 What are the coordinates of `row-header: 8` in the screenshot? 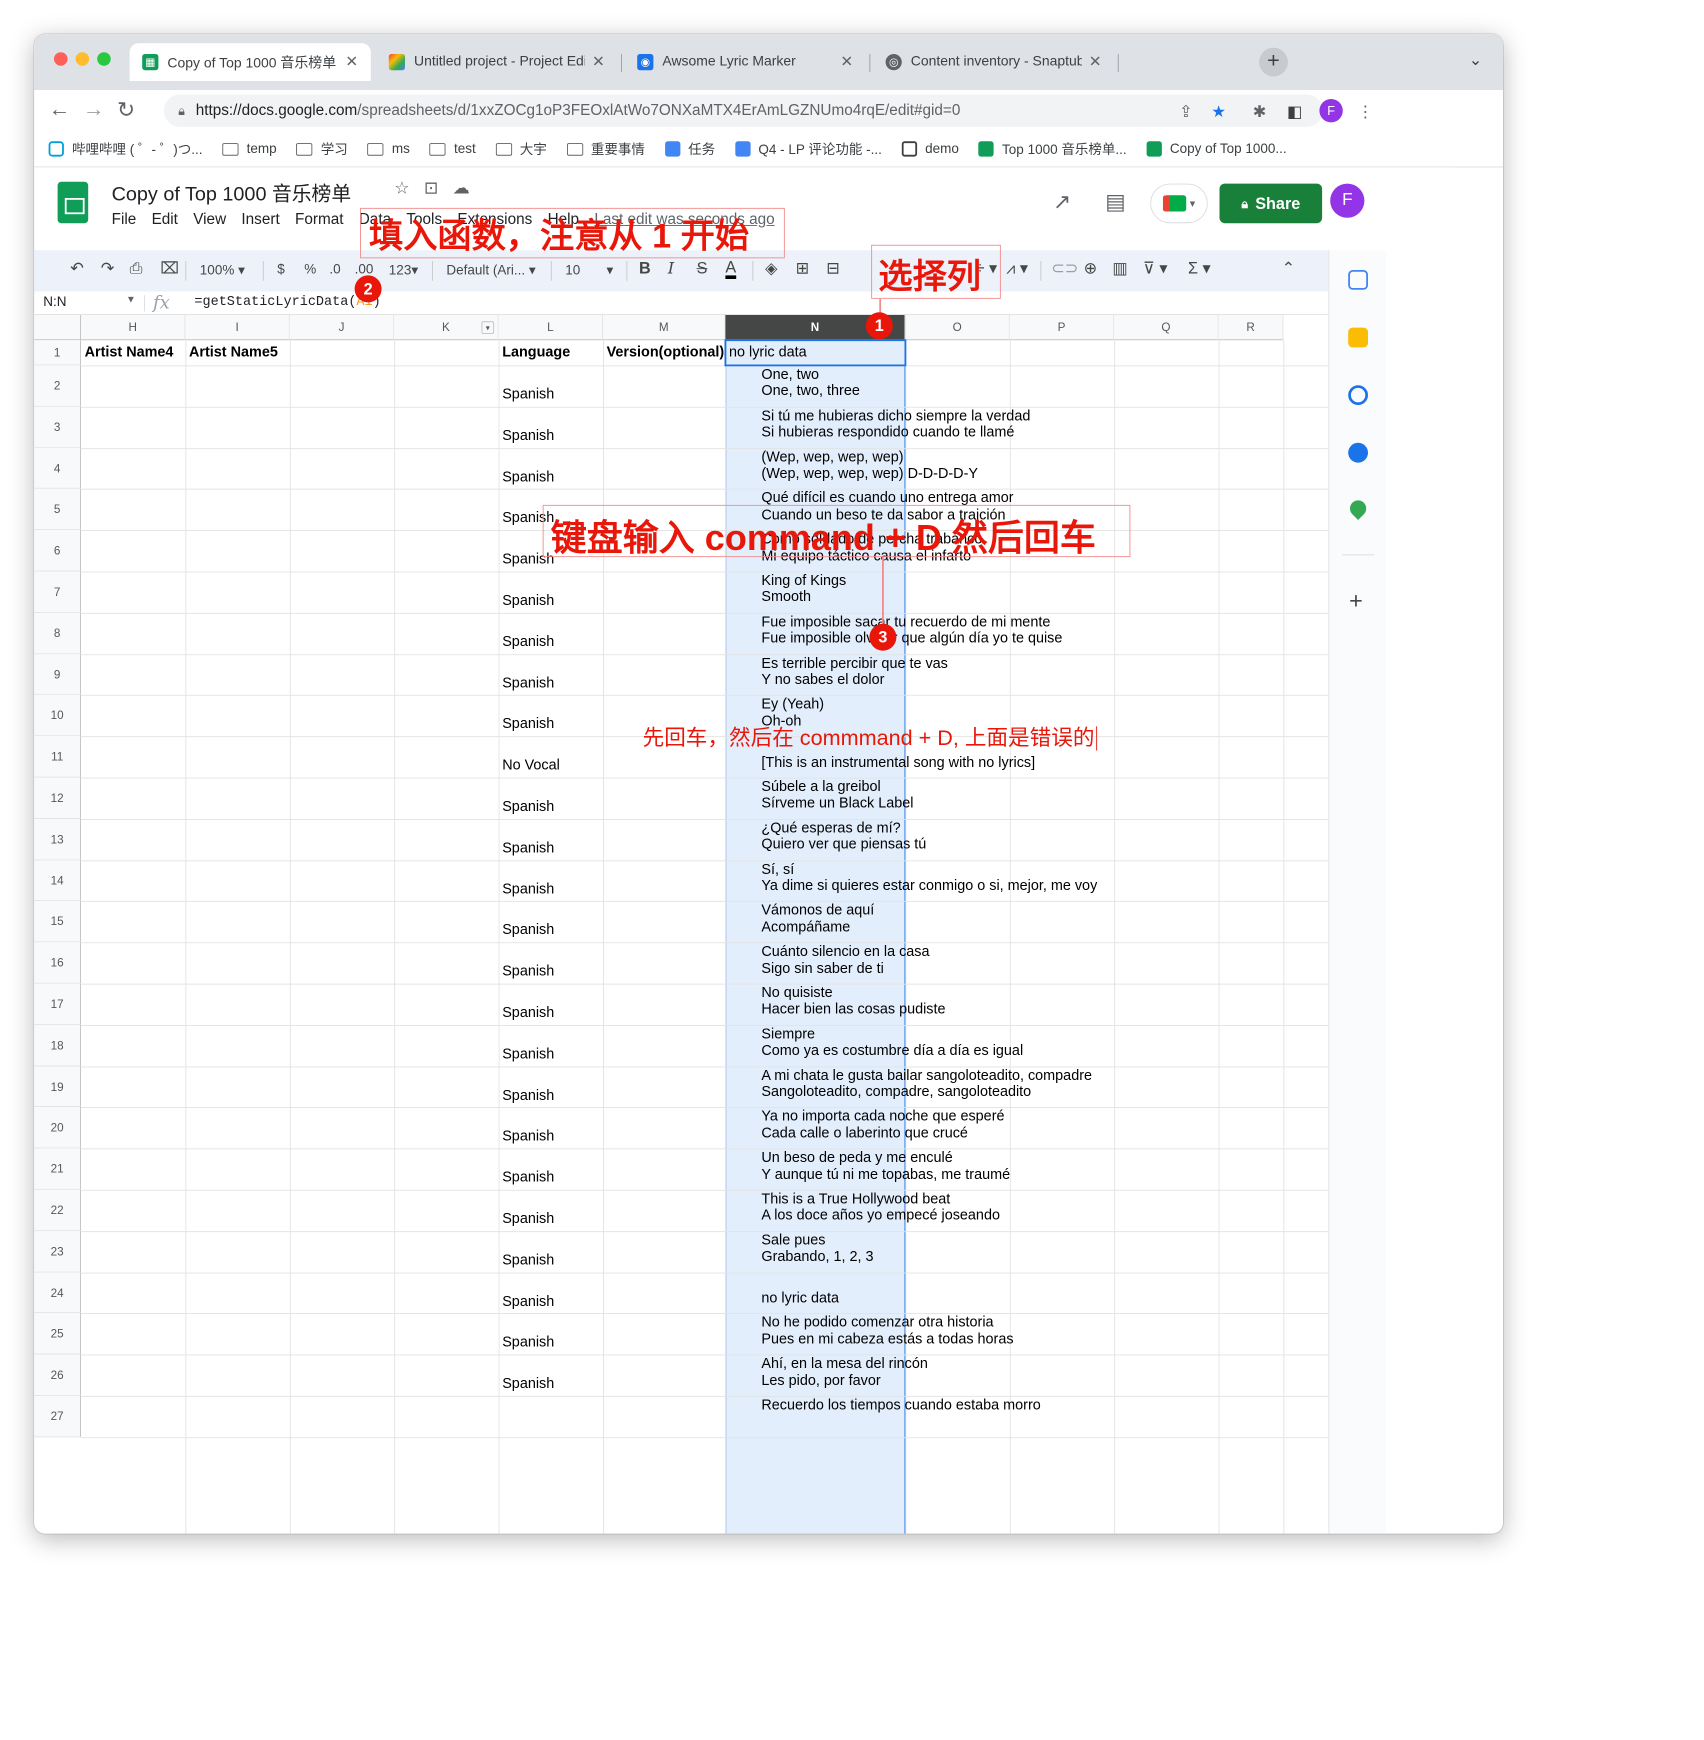 It's located at (57, 633).